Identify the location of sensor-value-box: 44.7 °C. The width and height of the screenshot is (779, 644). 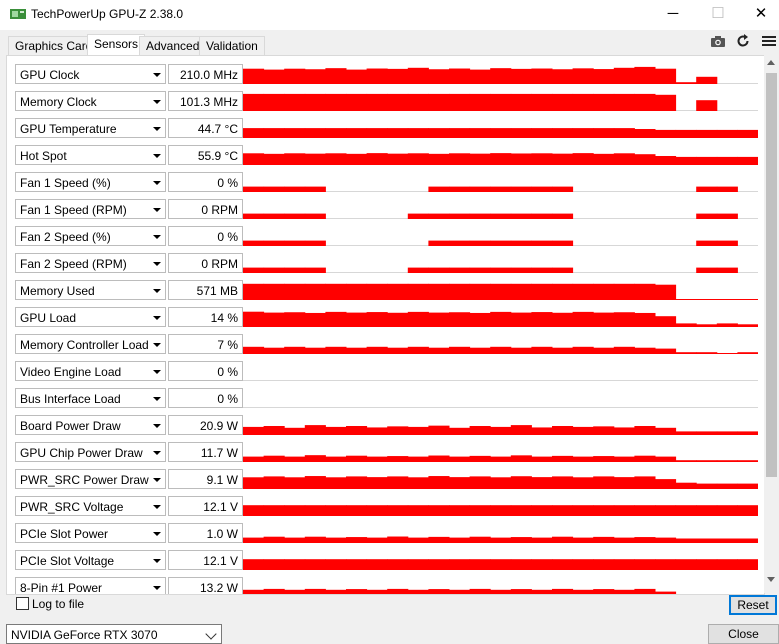
(205, 128).